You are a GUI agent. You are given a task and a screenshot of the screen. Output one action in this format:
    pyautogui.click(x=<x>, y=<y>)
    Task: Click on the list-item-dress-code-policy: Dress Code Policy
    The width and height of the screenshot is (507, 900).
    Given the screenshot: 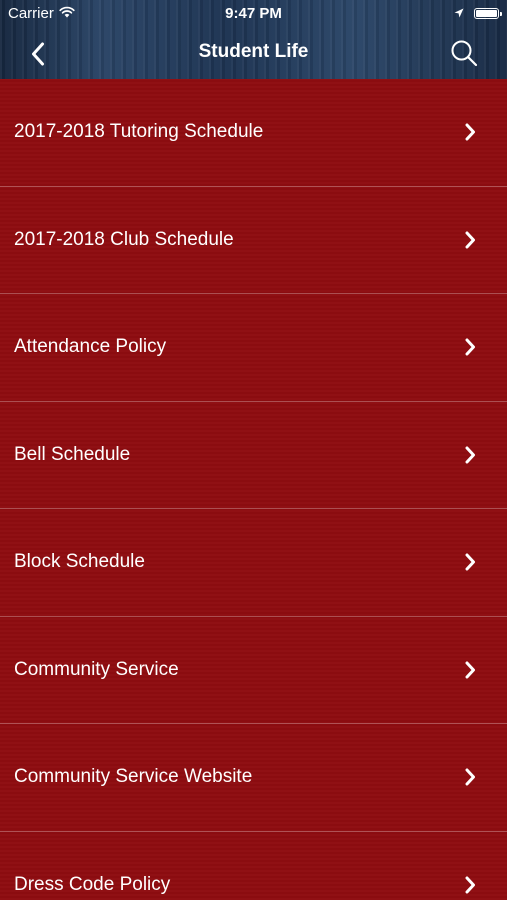 What is the action you would take?
    pyautogui.click(x=253, y=866)
    